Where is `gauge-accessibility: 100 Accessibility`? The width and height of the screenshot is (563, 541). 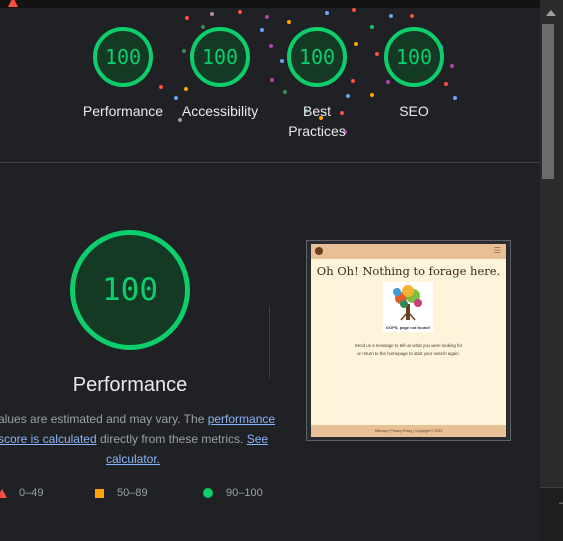 gauge-accessibility: 100 Accessibility is located at coordinates (220, 74).